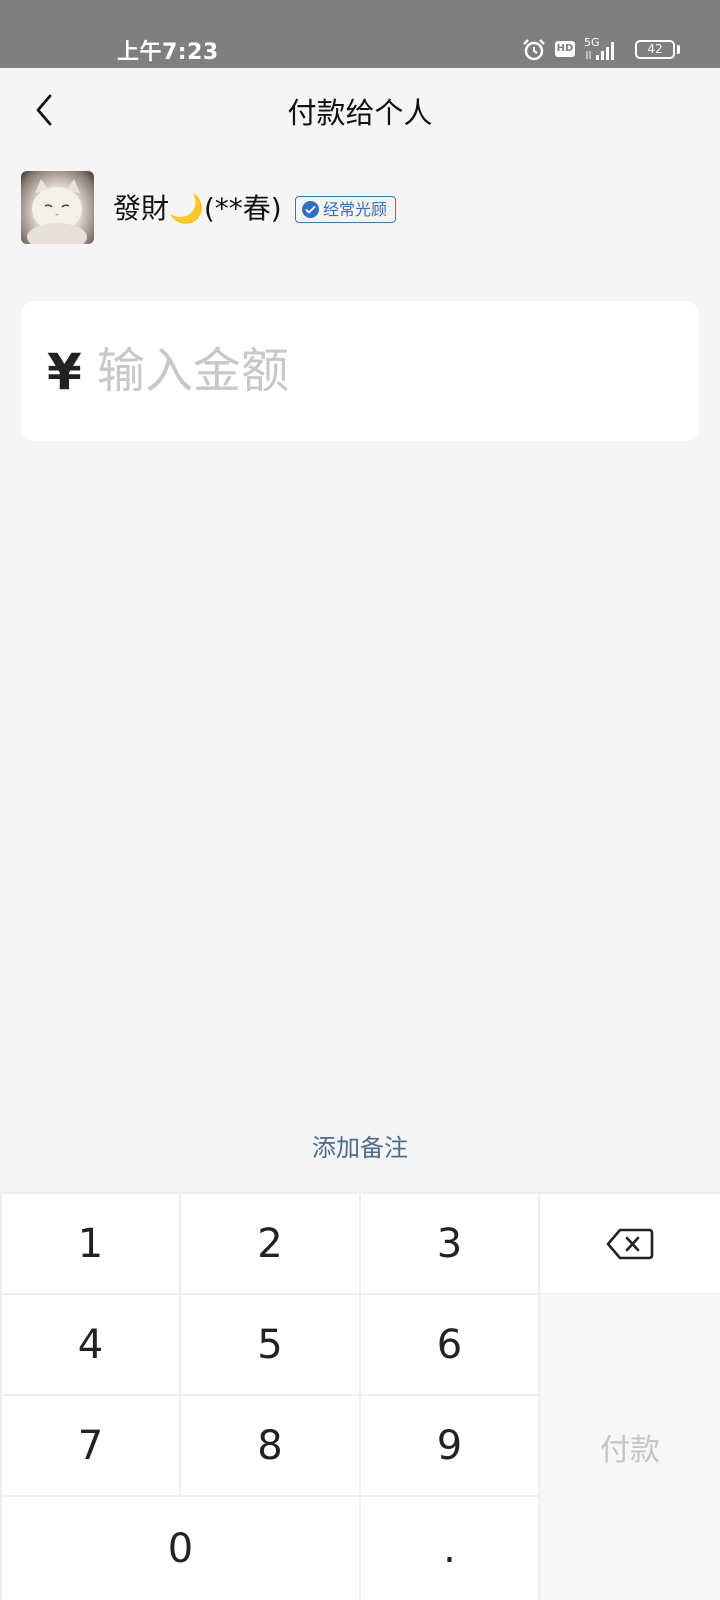 This screenshot has width=720, height=1600. I want to click on amount-input, so click(377, 371).